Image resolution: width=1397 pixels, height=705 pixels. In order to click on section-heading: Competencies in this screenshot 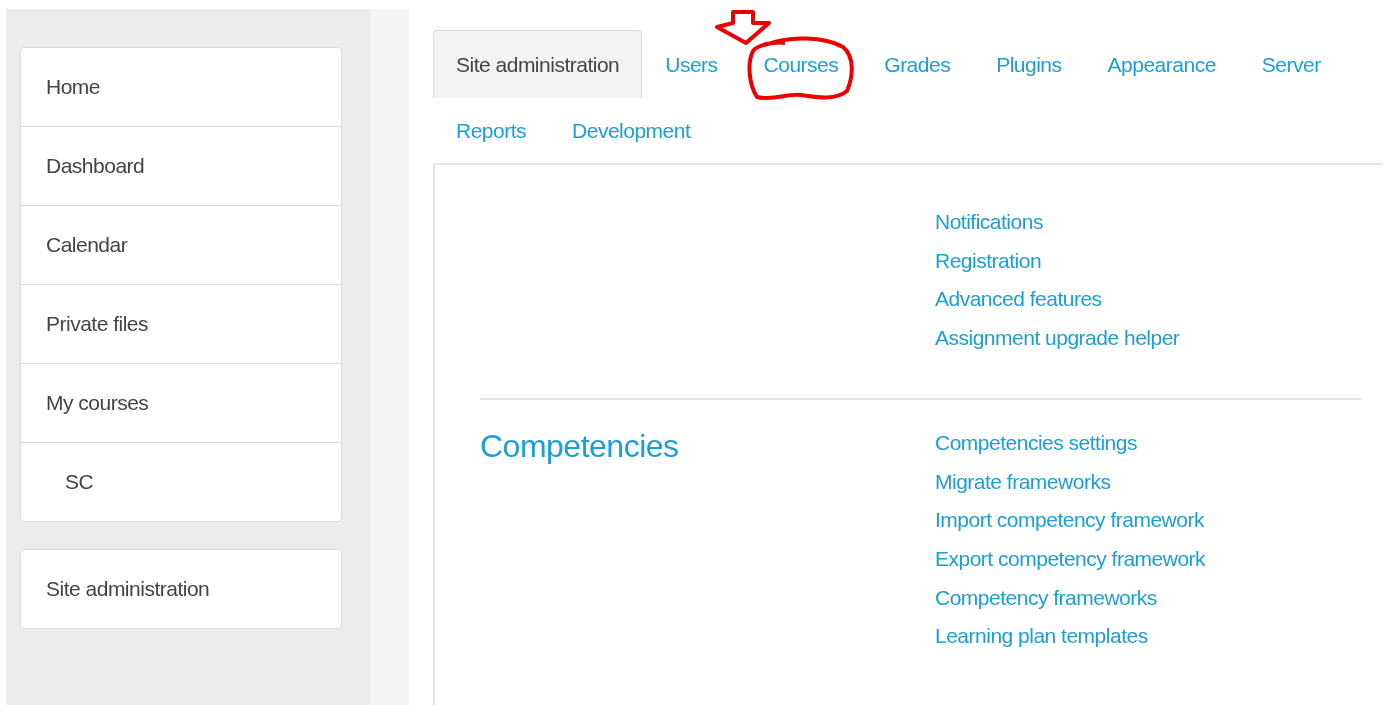, I will do `click(579, 446)`.